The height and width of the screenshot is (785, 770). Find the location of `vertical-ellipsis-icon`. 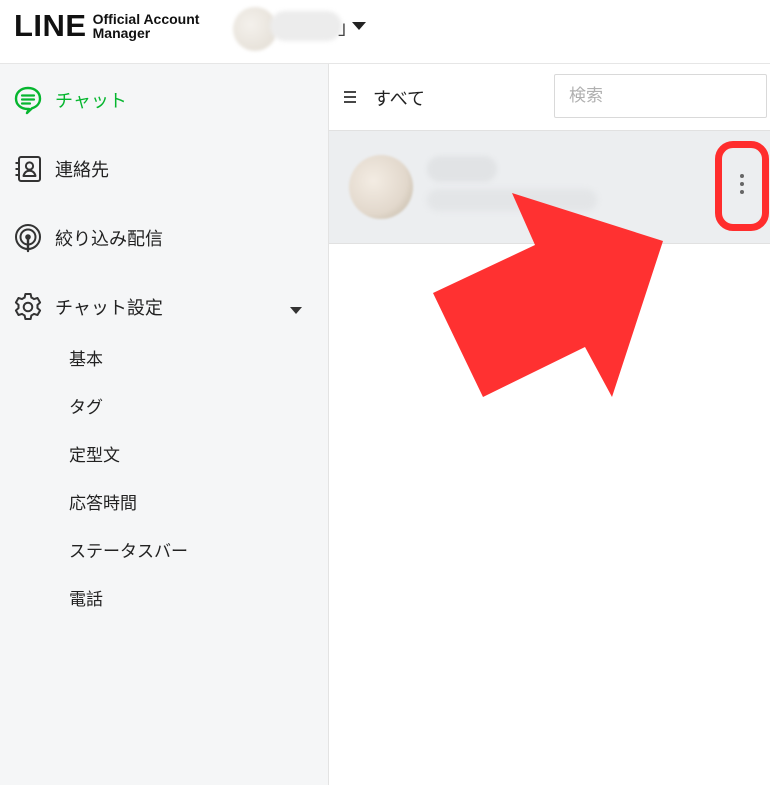

vertical-ellipsis-icon is located at coordinates (742, 186).